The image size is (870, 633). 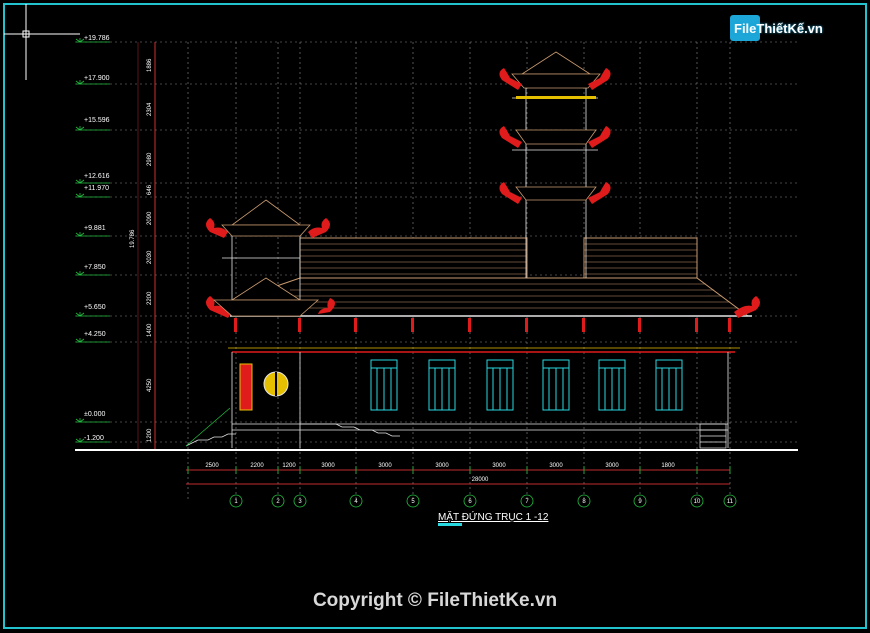 I want to click on logo-text: FileThiếtKế.vn, so click(x=778, y=28).